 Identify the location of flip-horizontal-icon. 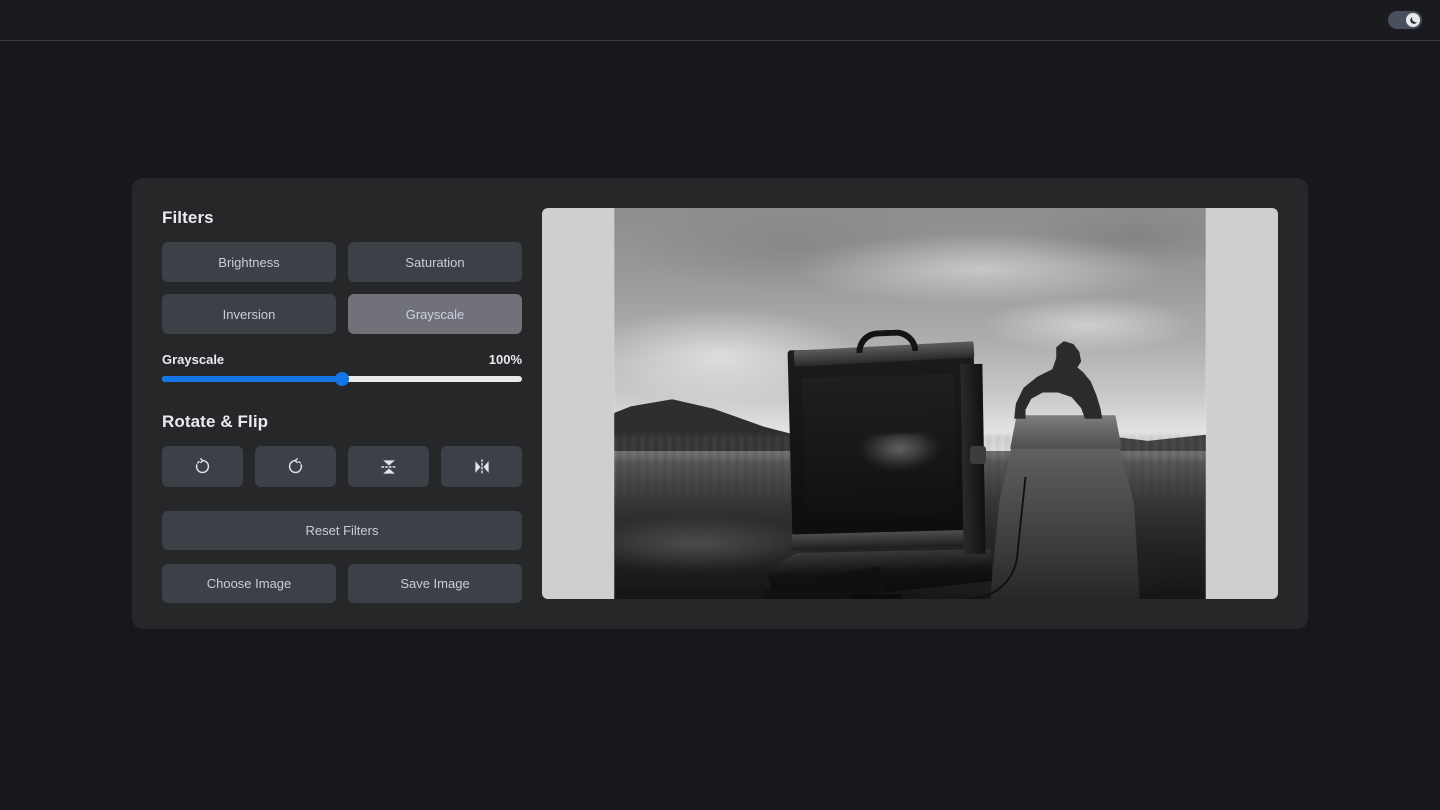
(482, 467).